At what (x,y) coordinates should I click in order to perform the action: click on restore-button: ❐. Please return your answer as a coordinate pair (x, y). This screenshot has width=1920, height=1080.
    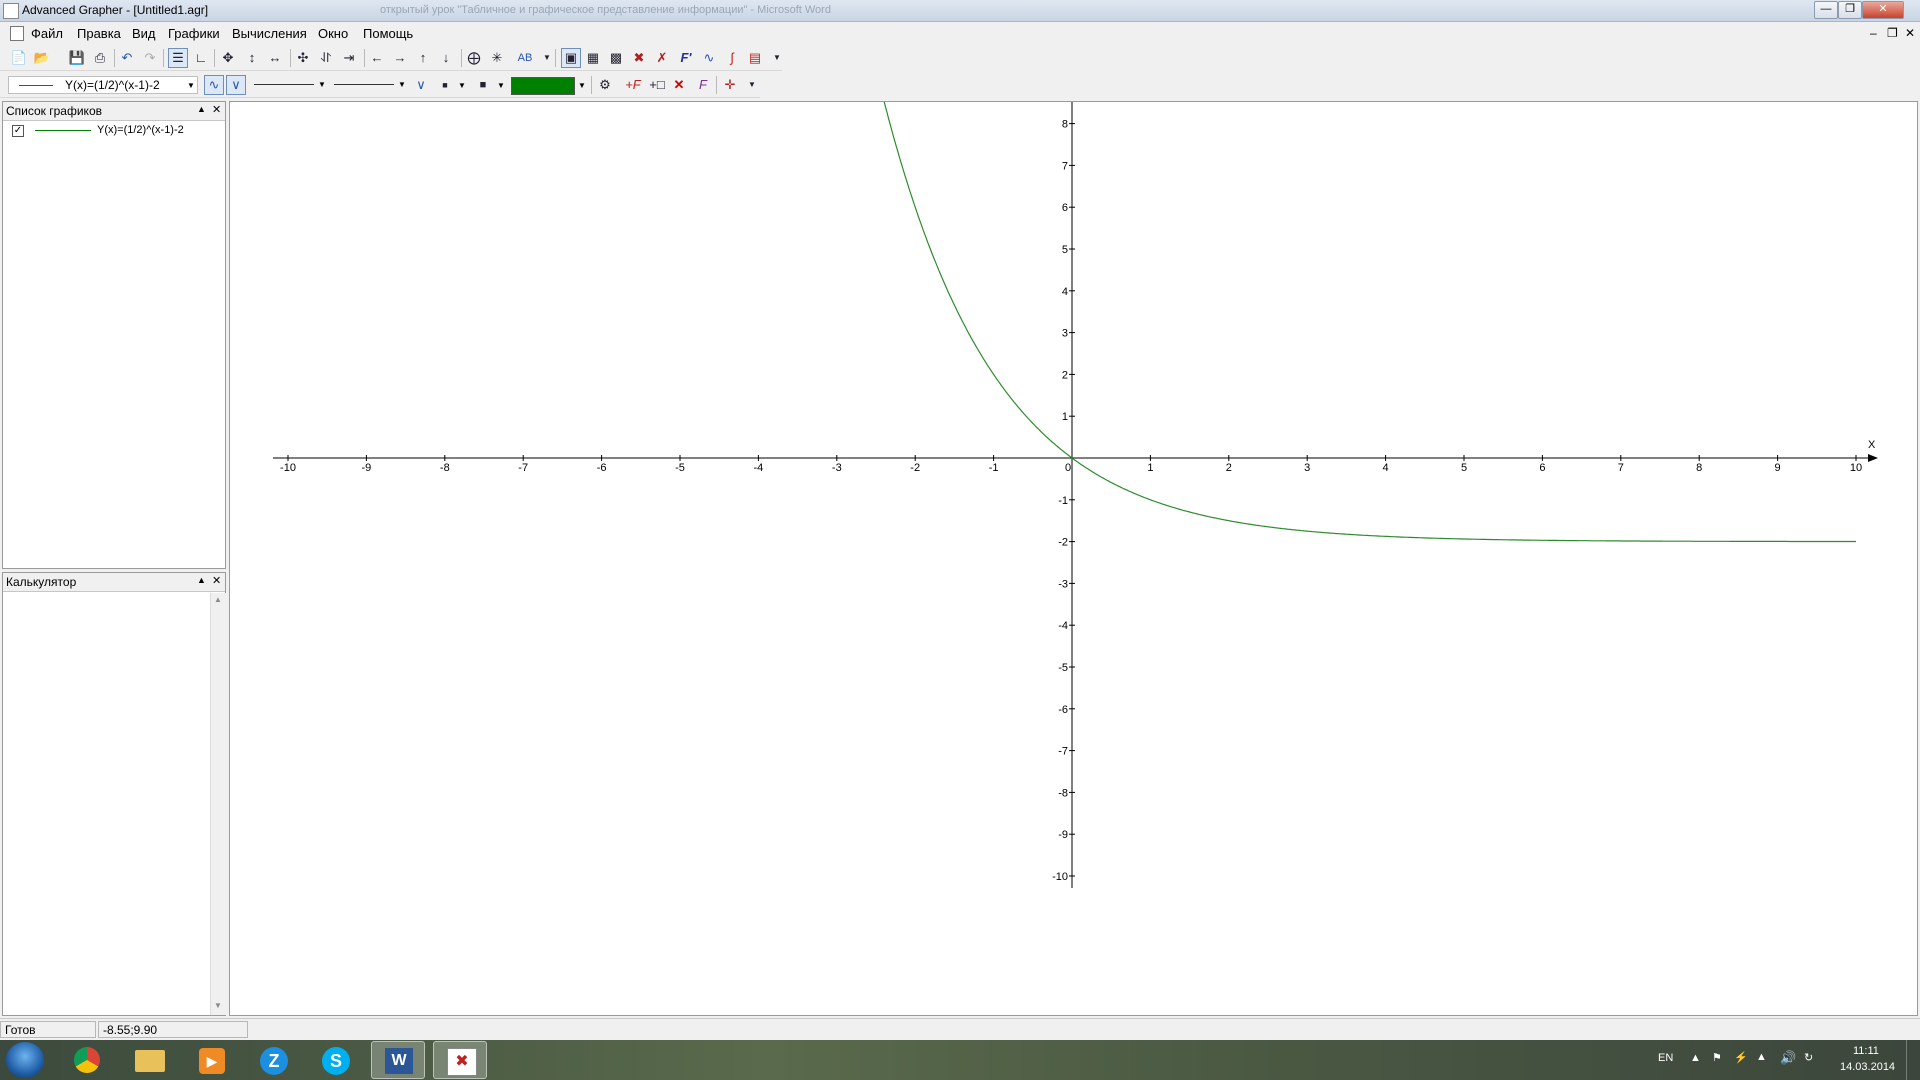
    Looking at the image, I should click on (1850, 10).